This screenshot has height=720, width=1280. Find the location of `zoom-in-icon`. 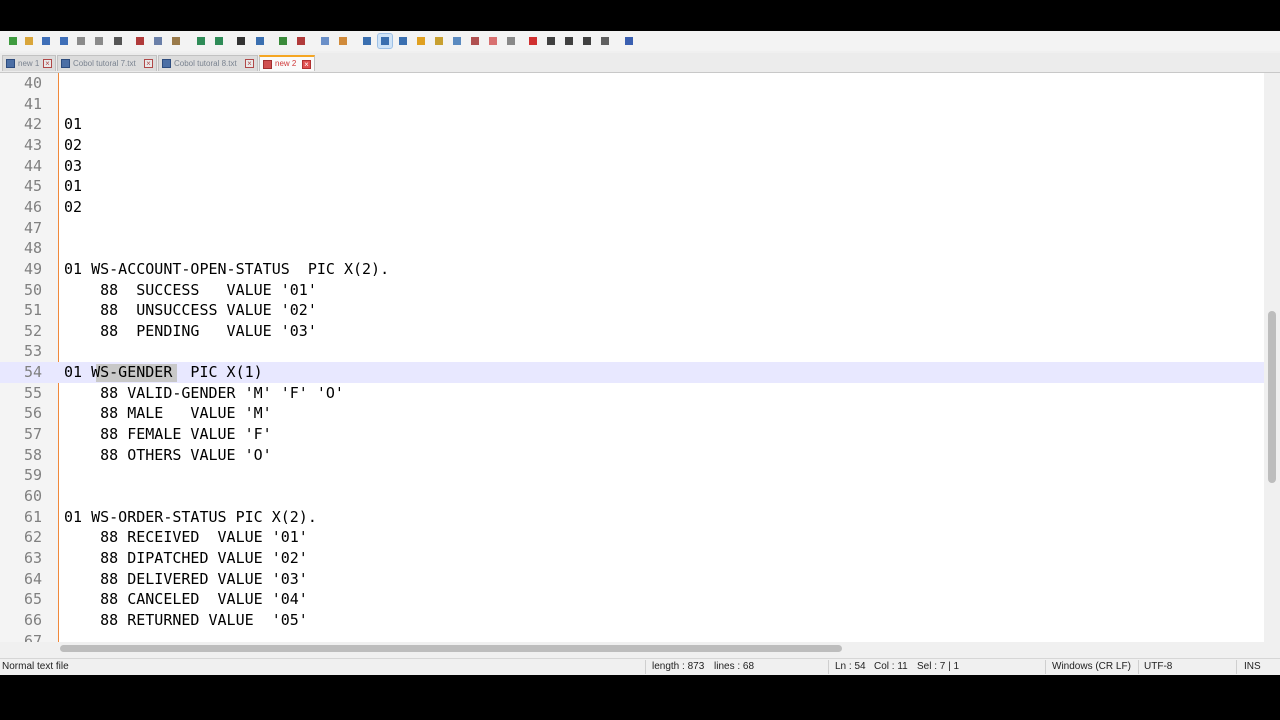

zoom-in-icon is located at coordinates (283, 41).